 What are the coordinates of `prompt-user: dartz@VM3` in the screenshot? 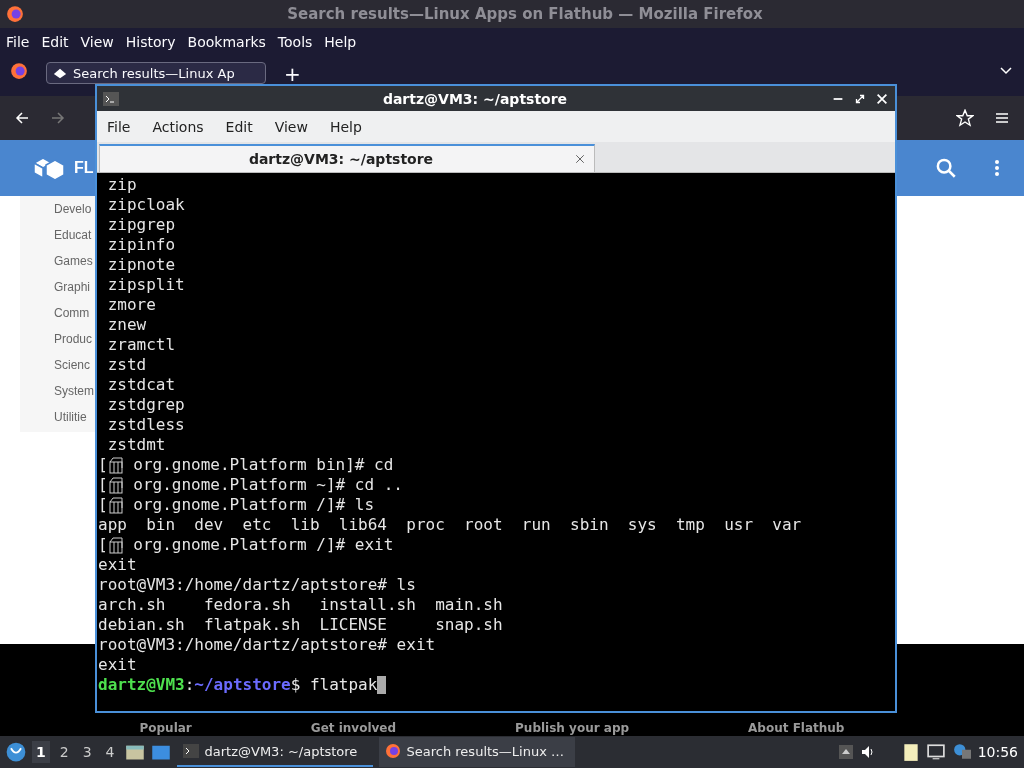 It's located at (141, 685).